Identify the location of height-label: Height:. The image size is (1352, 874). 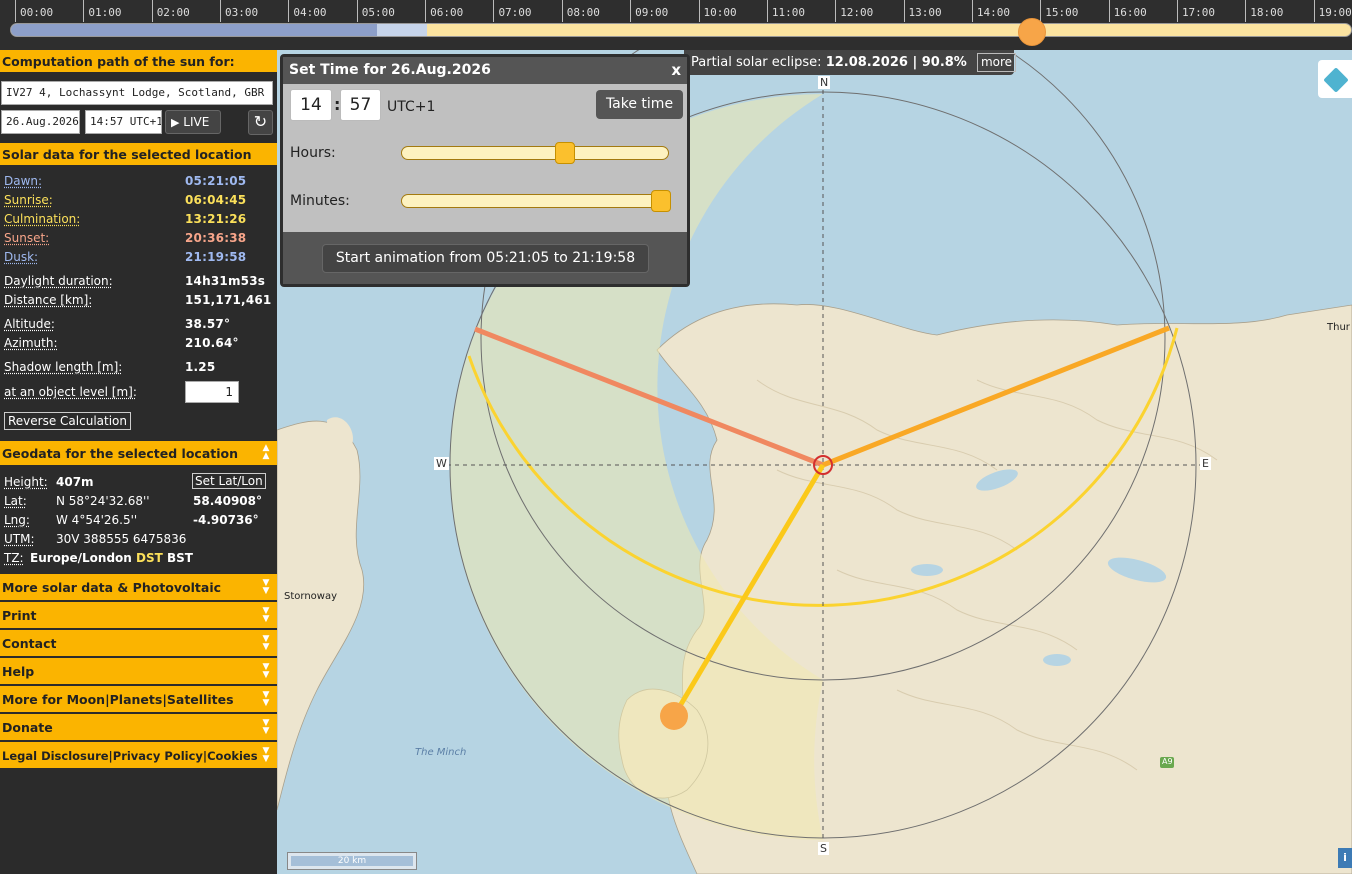
(26, 482).